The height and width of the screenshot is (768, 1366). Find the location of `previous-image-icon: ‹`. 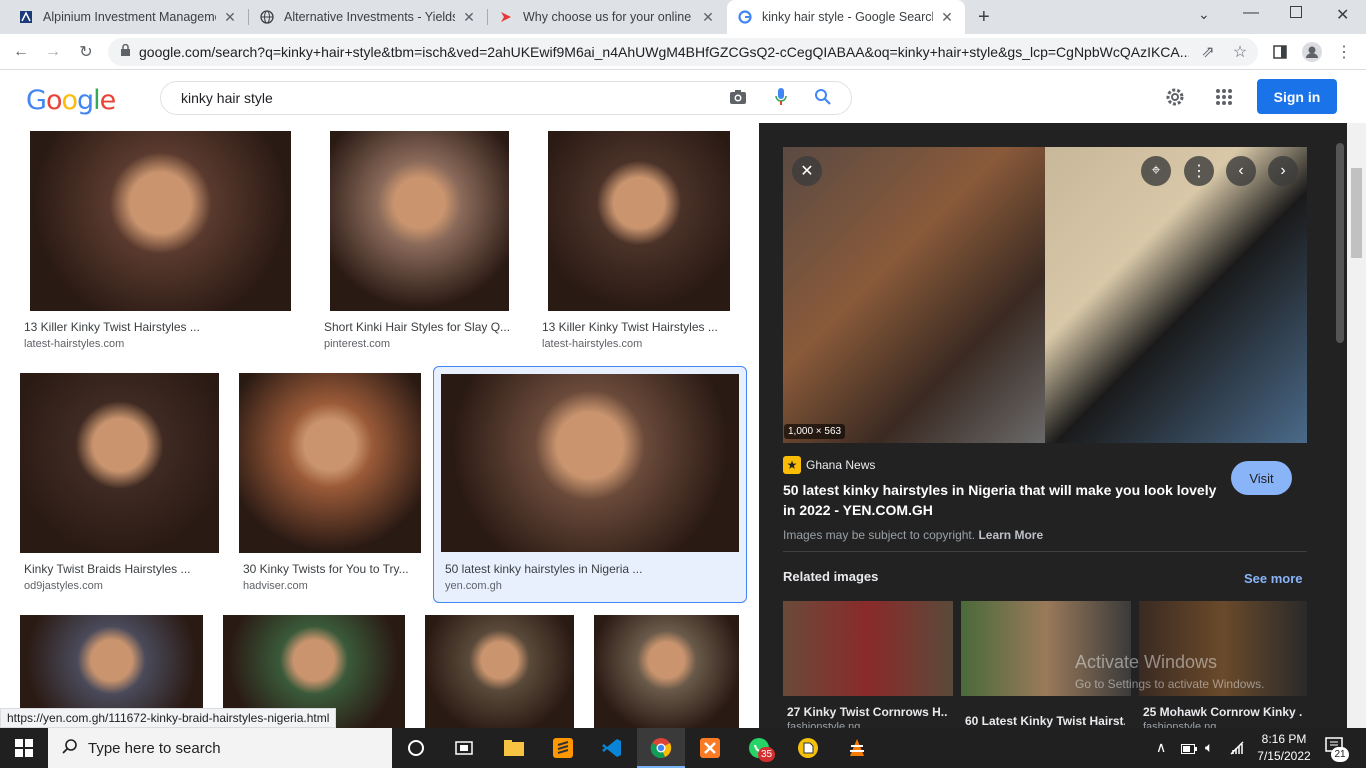

previous-image-icon: ‹ is located at coordinates (1241, 171).